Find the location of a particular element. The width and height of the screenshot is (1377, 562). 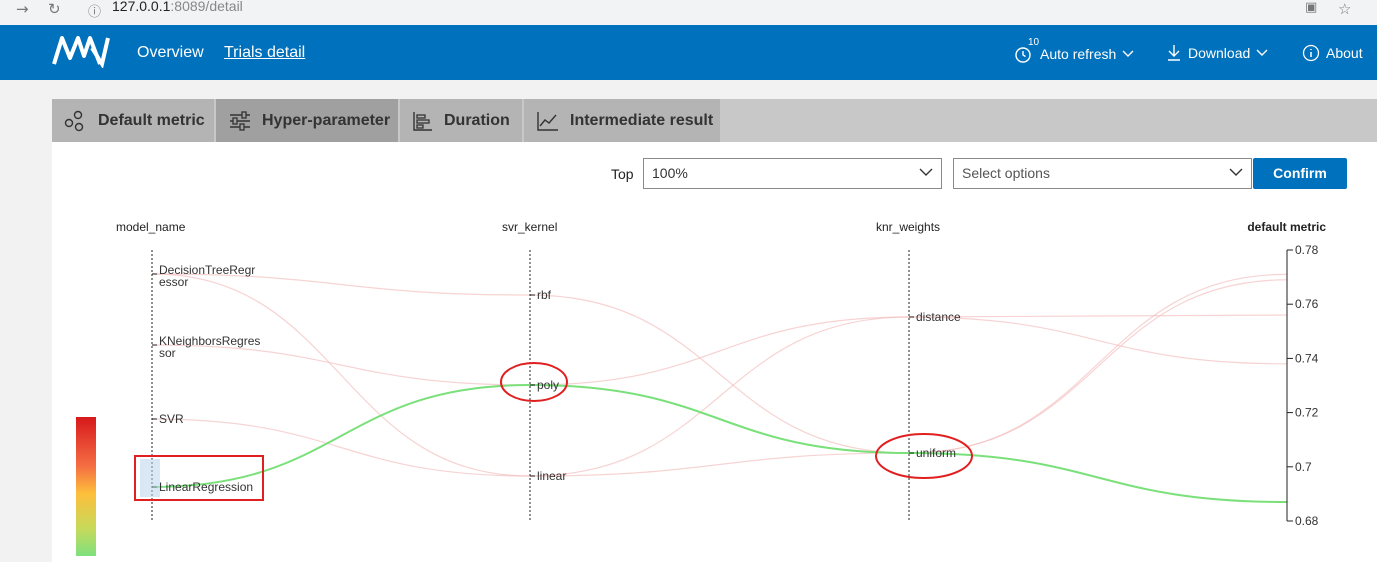

axis-tick-label: 0.72 is located at coordinates (1307, 413).